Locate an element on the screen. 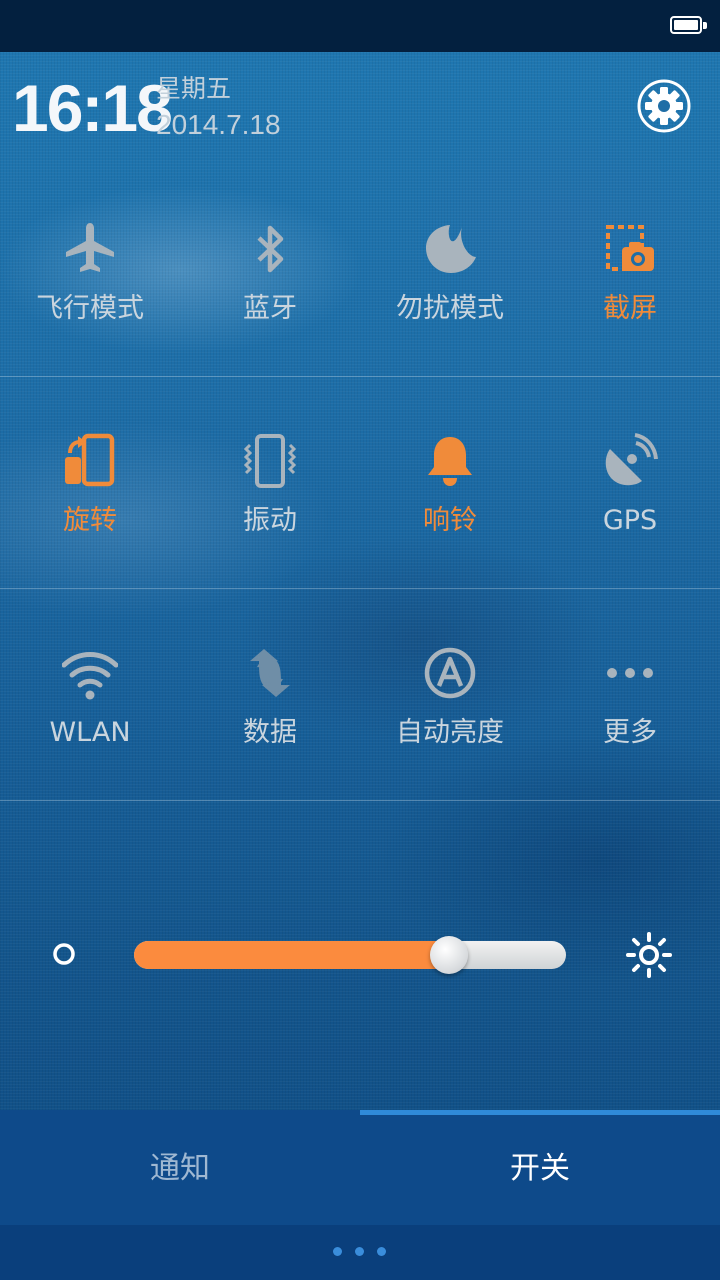 Image resolution: width=720 pixels, height=1280 pixels. weekday-label: 星期五 is located at coordinates (194, 88).